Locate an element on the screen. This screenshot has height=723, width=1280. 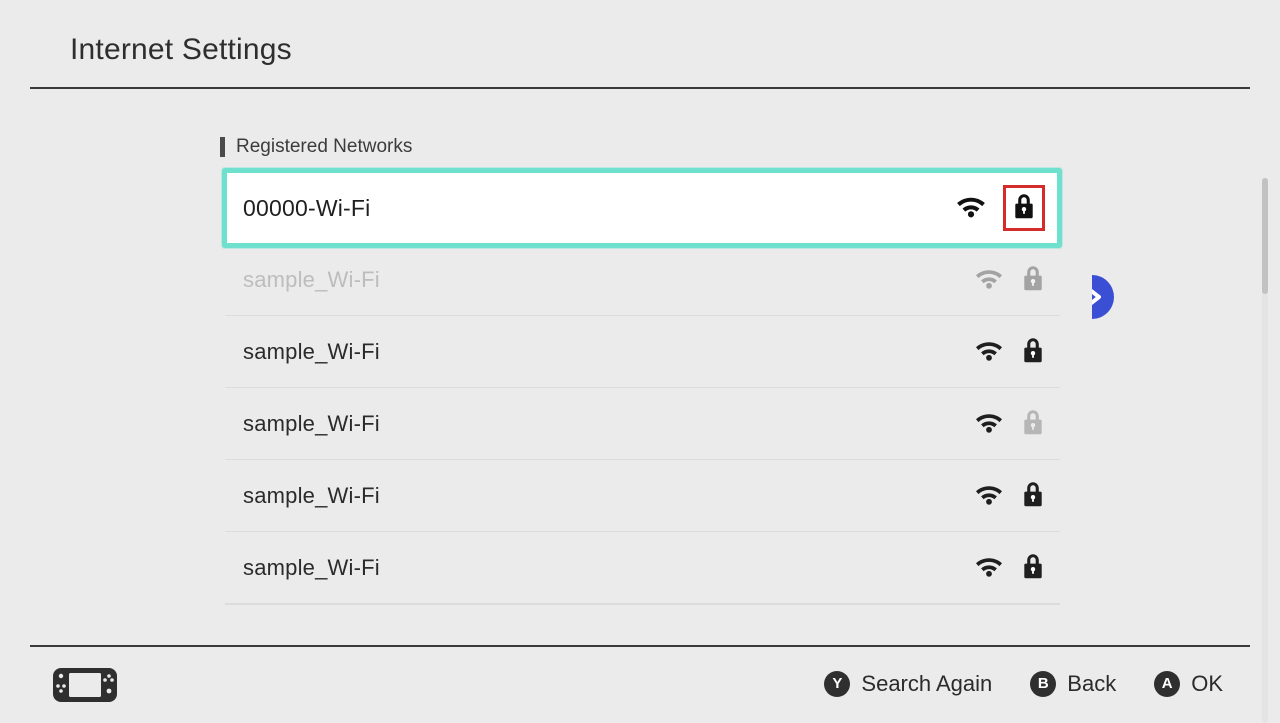
network-row-selected: 00000-Wi-Fi is located at coordinates (642, 208).